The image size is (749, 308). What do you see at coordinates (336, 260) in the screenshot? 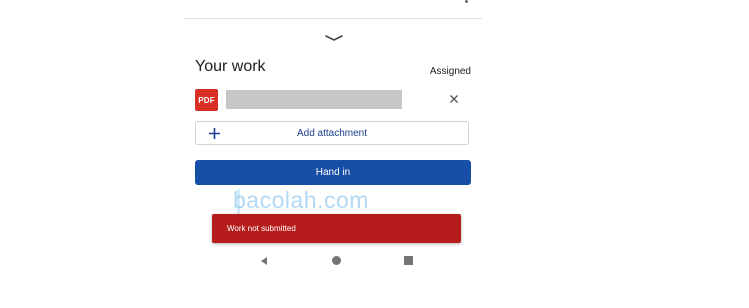
I see `home-circle-icon` at bounding box center [336, 260].